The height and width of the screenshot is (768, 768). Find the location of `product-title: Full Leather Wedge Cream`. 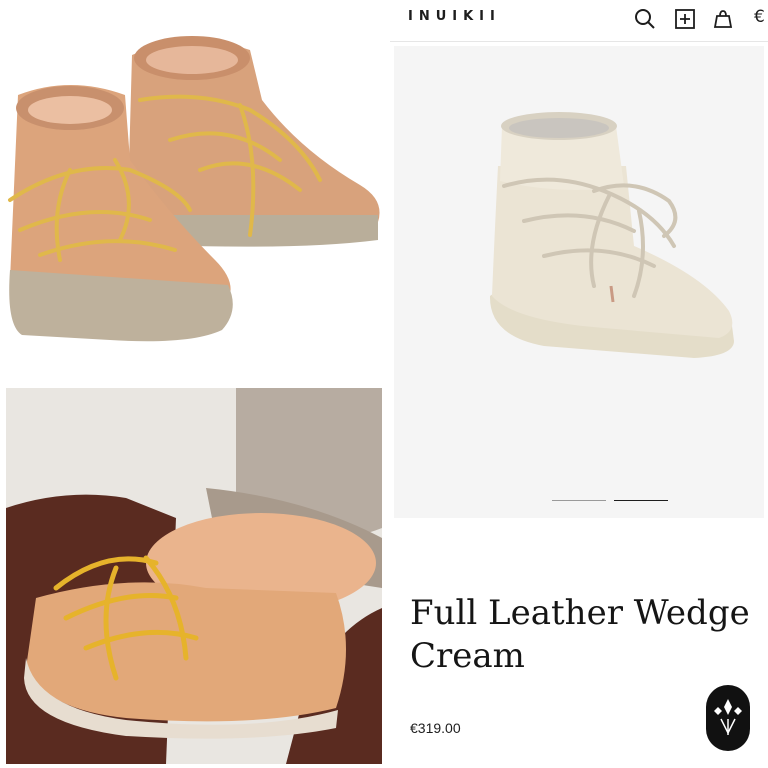

product-title: Full Leather Wedge Cream is located at coordinates (588, 635).